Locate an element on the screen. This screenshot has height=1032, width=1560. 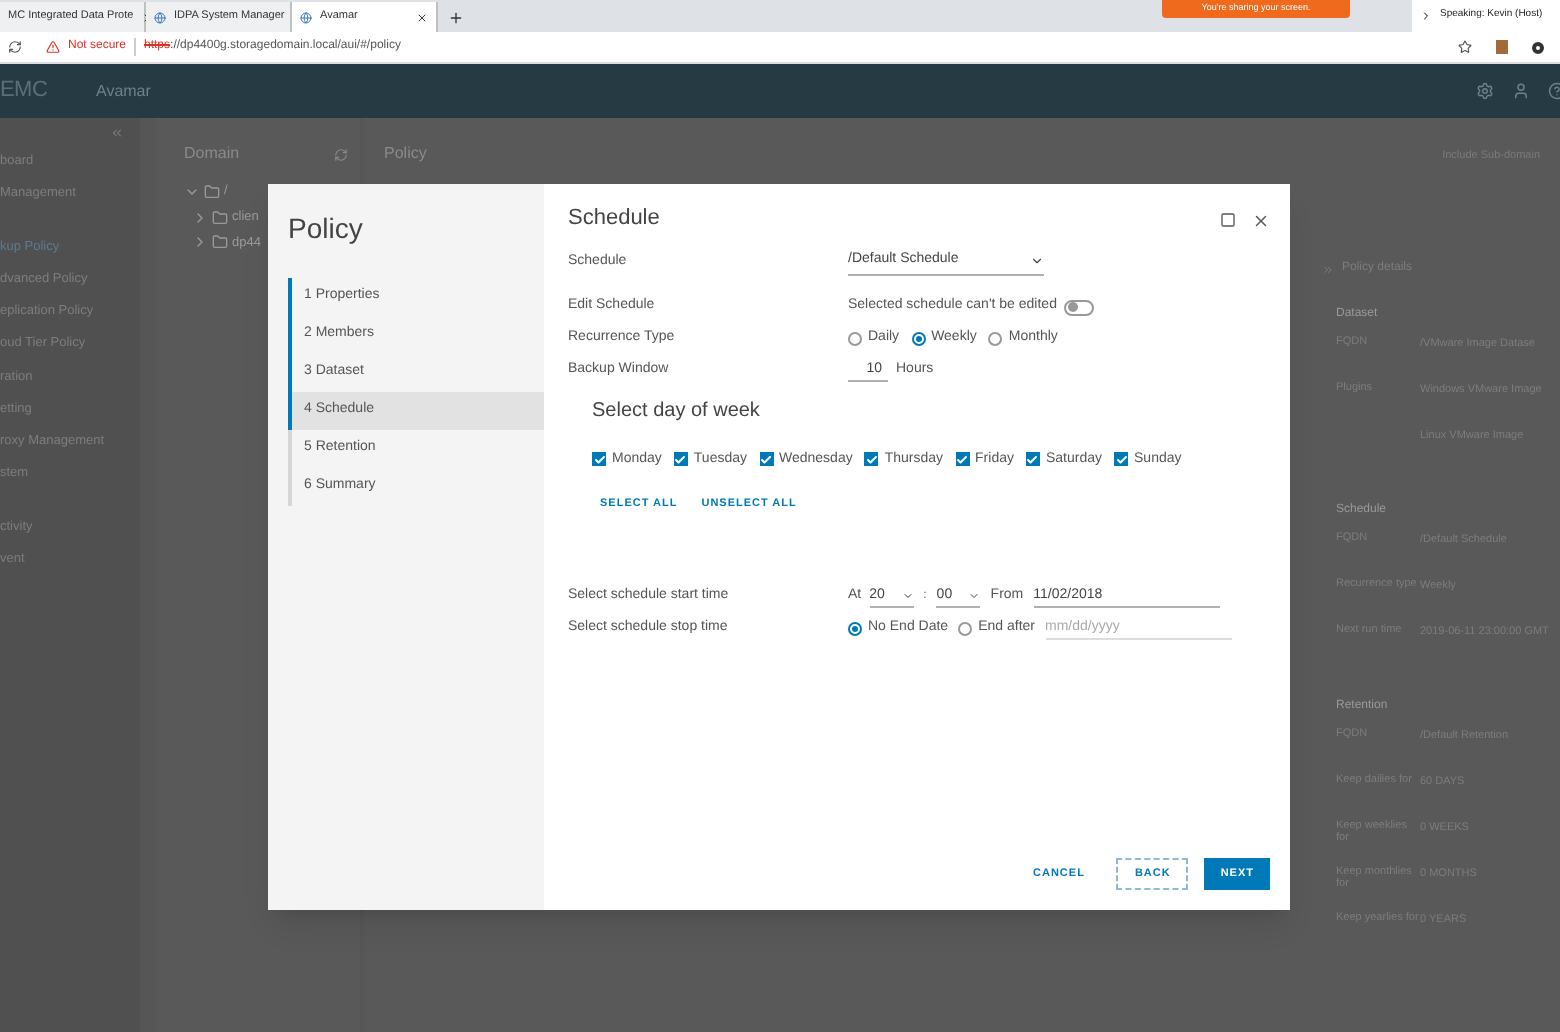
product-name: Avamar is located at coordinates (123, 91).